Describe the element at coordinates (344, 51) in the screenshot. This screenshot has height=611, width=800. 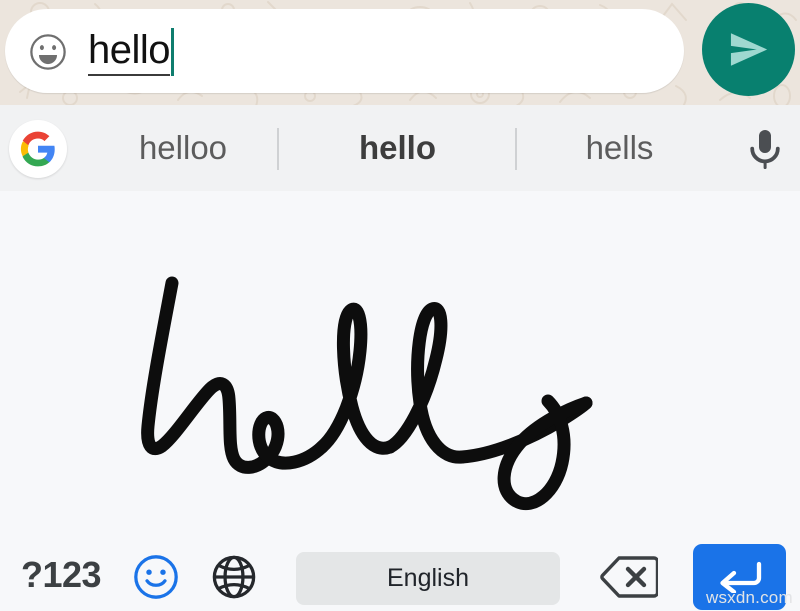
I see `message-input-pill: hello` at that location.